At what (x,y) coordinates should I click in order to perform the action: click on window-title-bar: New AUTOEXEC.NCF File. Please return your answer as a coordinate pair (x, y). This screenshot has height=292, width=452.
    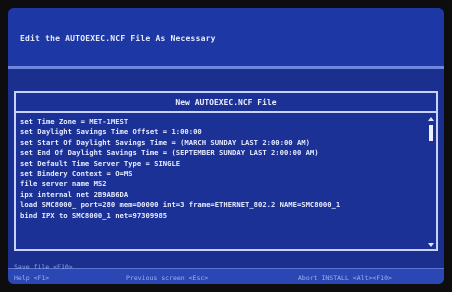
    Looking at the image, I should click on (226, 103).